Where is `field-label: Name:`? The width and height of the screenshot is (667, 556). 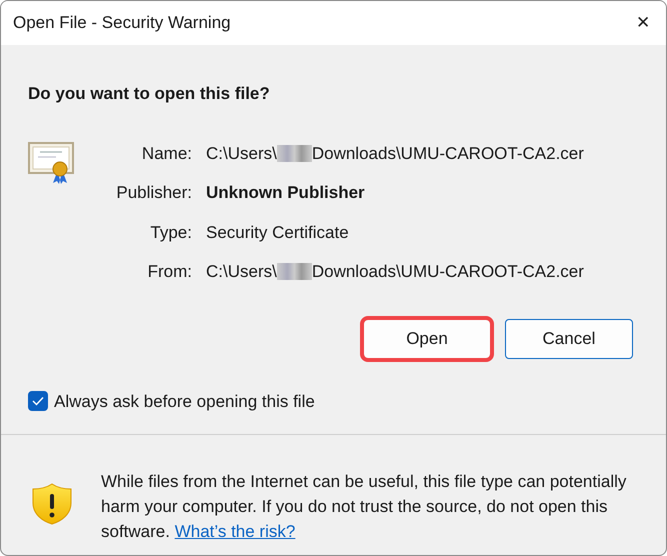
field-label: Name: is located at coordinates (166, 153).